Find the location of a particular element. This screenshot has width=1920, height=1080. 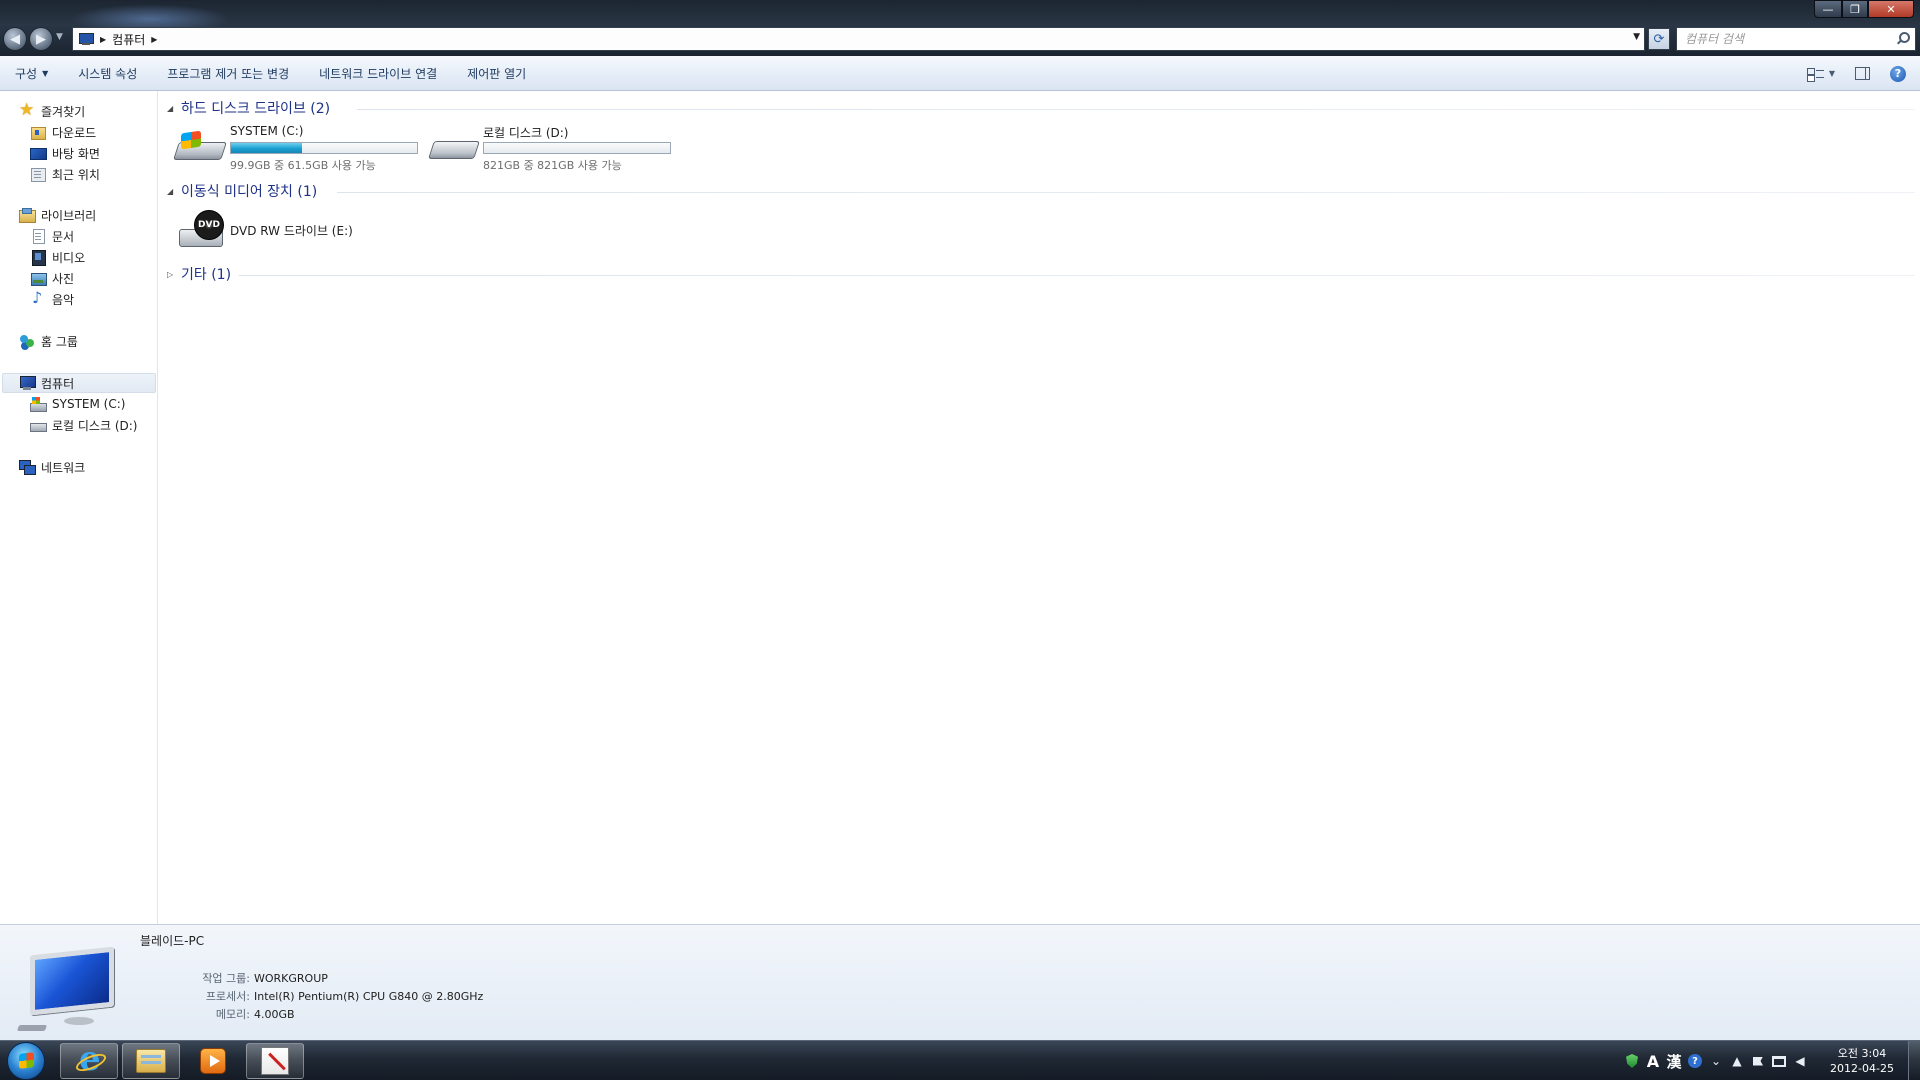

taskbar: A 漢 ? ⌄ ▲ ◀ 오전 3:04 2012-04-25 is located at coordinates (960, 1059).